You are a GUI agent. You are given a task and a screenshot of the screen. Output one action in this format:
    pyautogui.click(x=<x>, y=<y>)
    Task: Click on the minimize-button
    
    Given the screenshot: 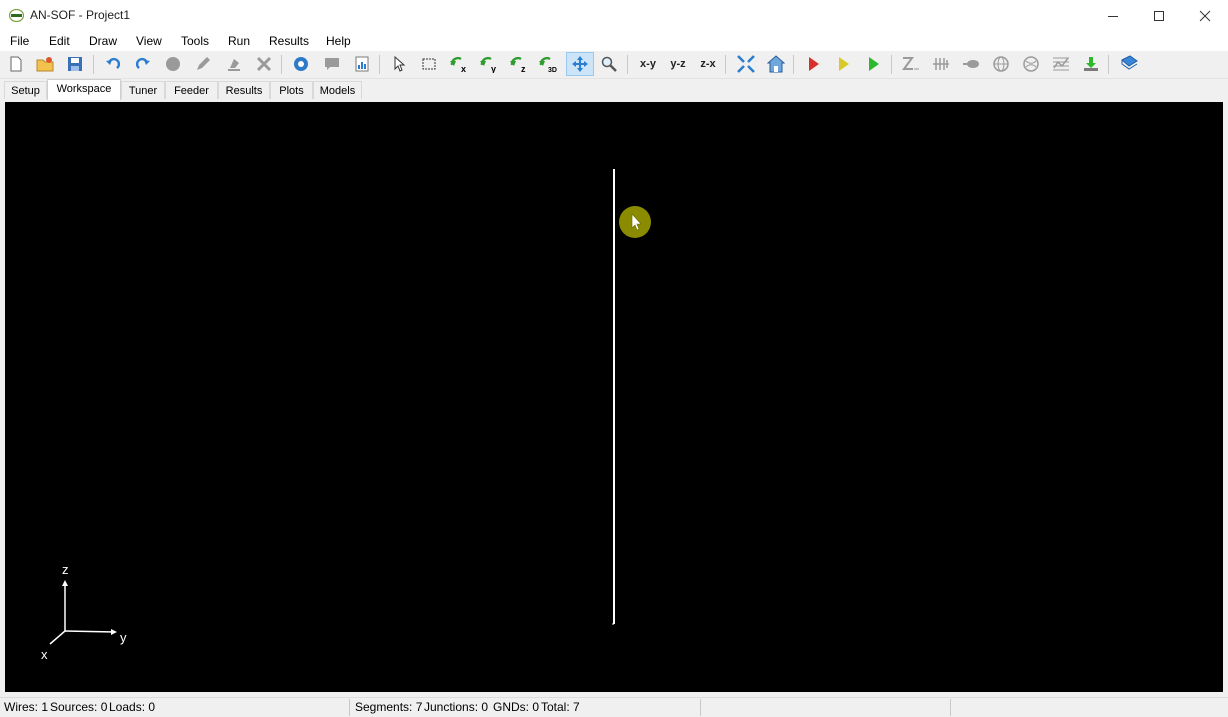 What is the action you would take?
    pyautogui.click(x=1113, y=15)
    